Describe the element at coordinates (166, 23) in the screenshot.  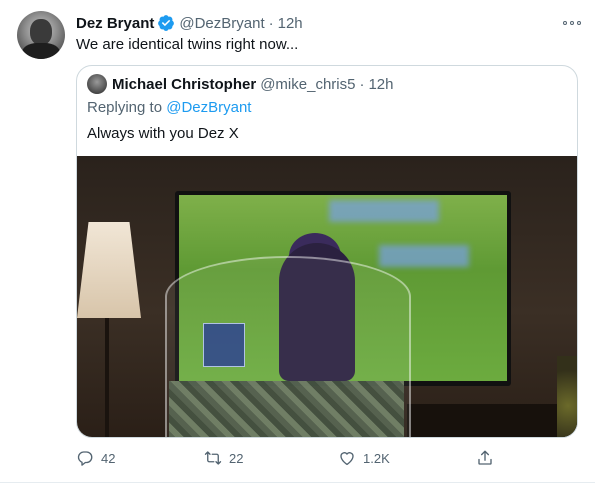
I see `verified-badge-icon` at that location.